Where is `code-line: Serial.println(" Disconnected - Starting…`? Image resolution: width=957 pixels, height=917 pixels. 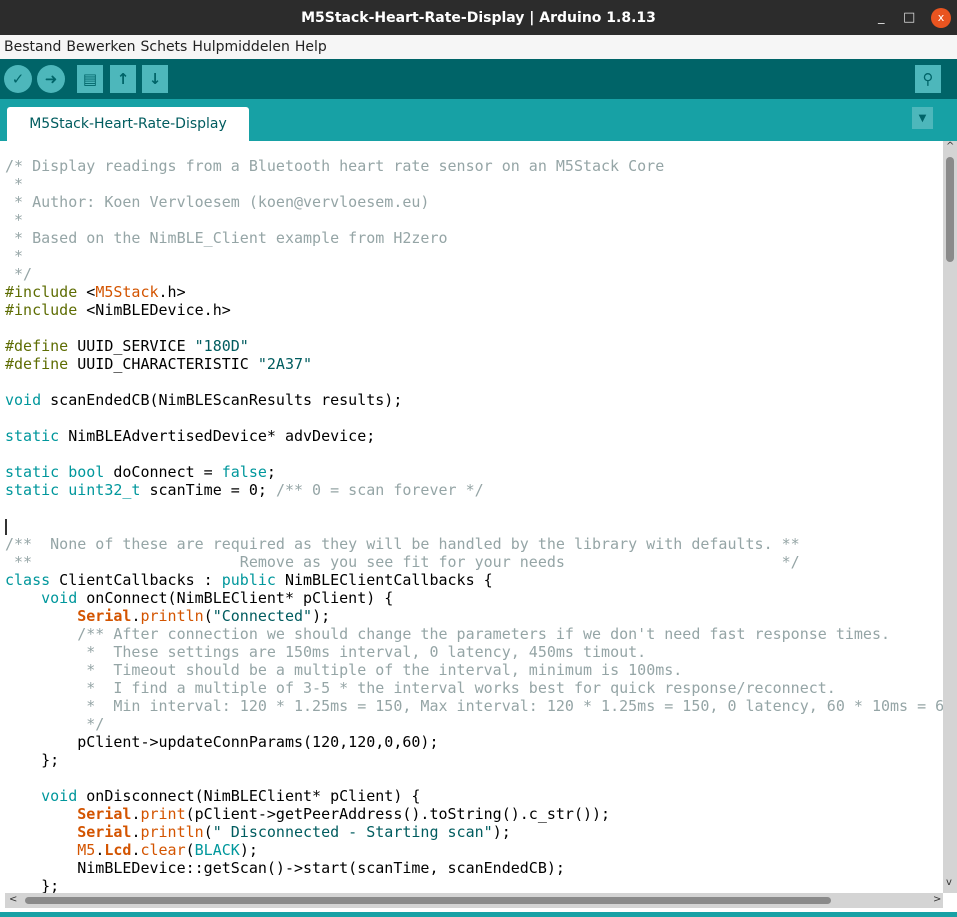
code-line: Serial.println(" Disconnected - Starting… is located at coordinates (474, 832).